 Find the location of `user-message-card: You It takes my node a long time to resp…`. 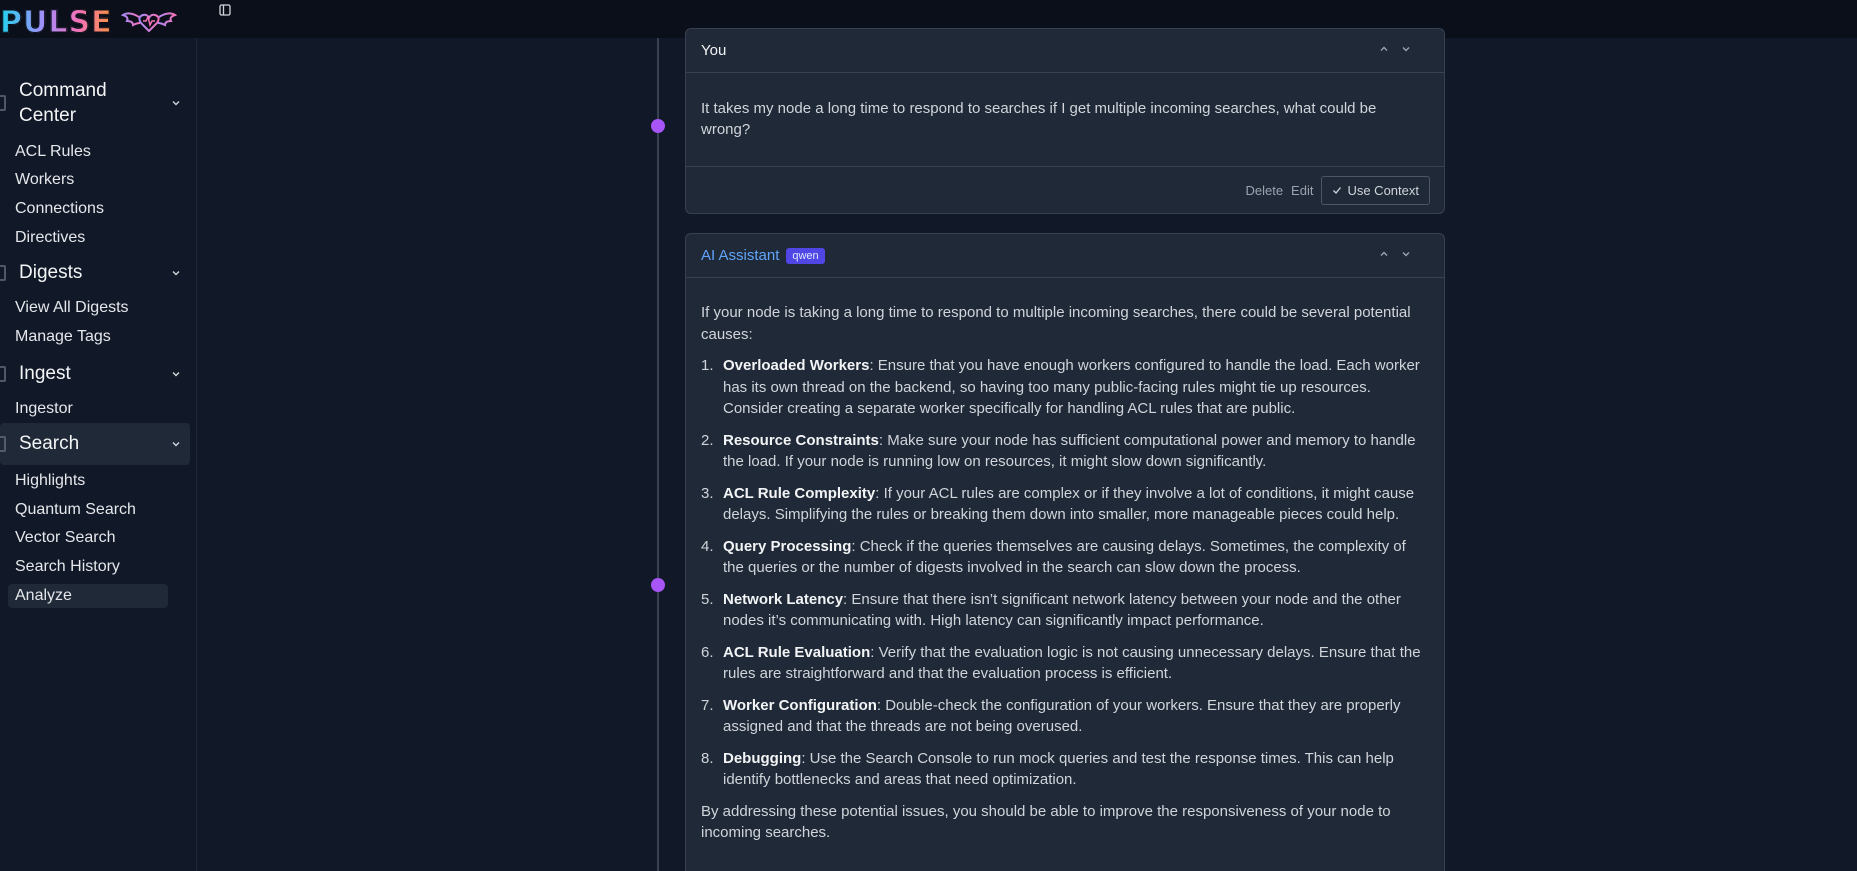

user-message-card: You It takes my node a long time to resp… is located at coordinates (1065, 121).